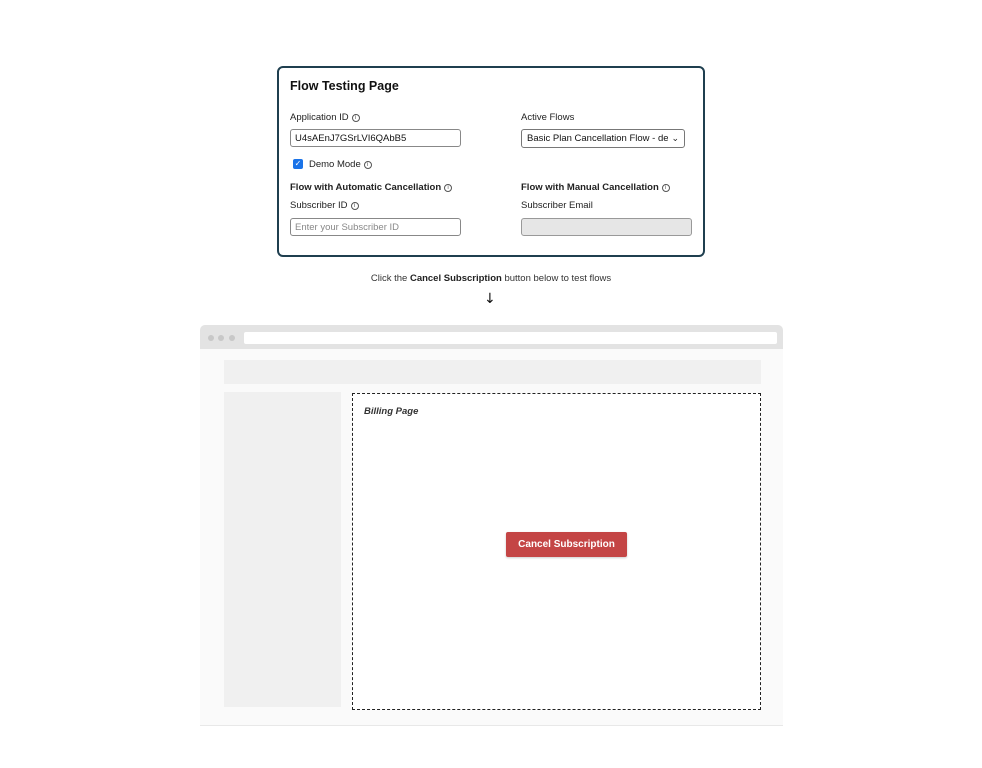 The width and height of the screenshot is (982, 768). I want to click on active-flows-selected-value: Basic Plan Cancellation Flow - default, so click(598, 138).